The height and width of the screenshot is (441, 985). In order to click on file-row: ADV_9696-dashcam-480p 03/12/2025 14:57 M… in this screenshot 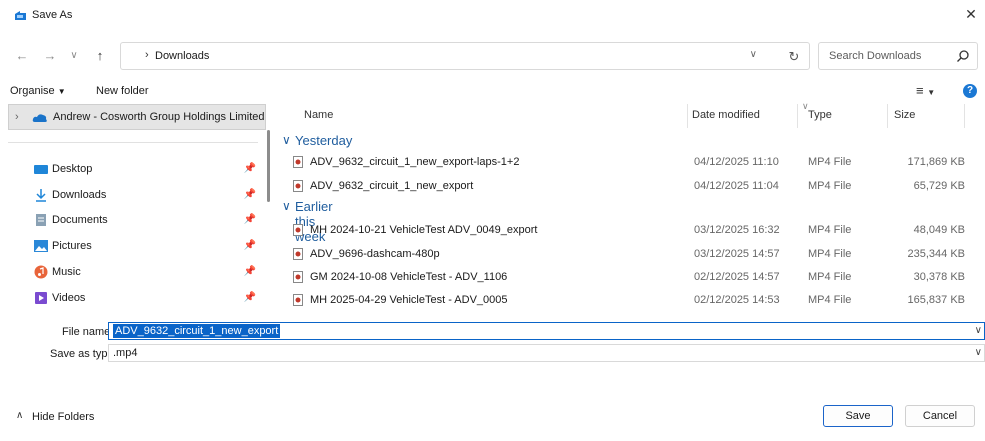, I will do `click(635, 254)`.